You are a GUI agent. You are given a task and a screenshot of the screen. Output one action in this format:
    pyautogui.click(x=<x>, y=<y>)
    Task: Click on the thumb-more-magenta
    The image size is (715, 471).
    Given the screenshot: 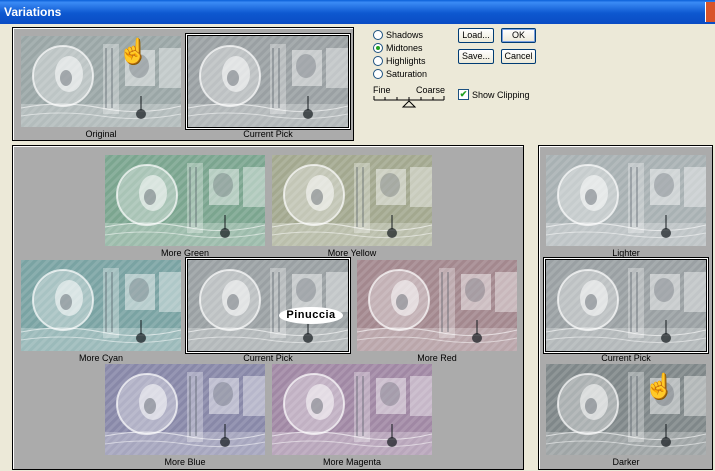 What is the action you would take?
    pyautogui.click(x=352, y=409)
    